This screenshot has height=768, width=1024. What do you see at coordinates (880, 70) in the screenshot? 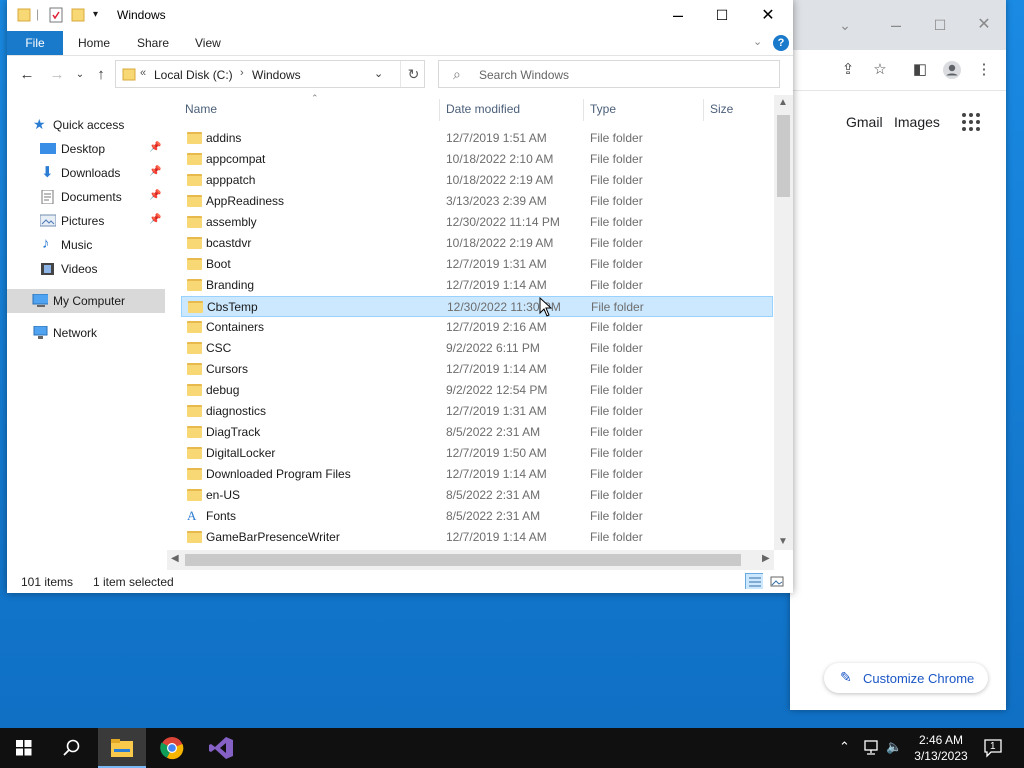
I see `star-icon: ☆` at bounding box center [880, 70].